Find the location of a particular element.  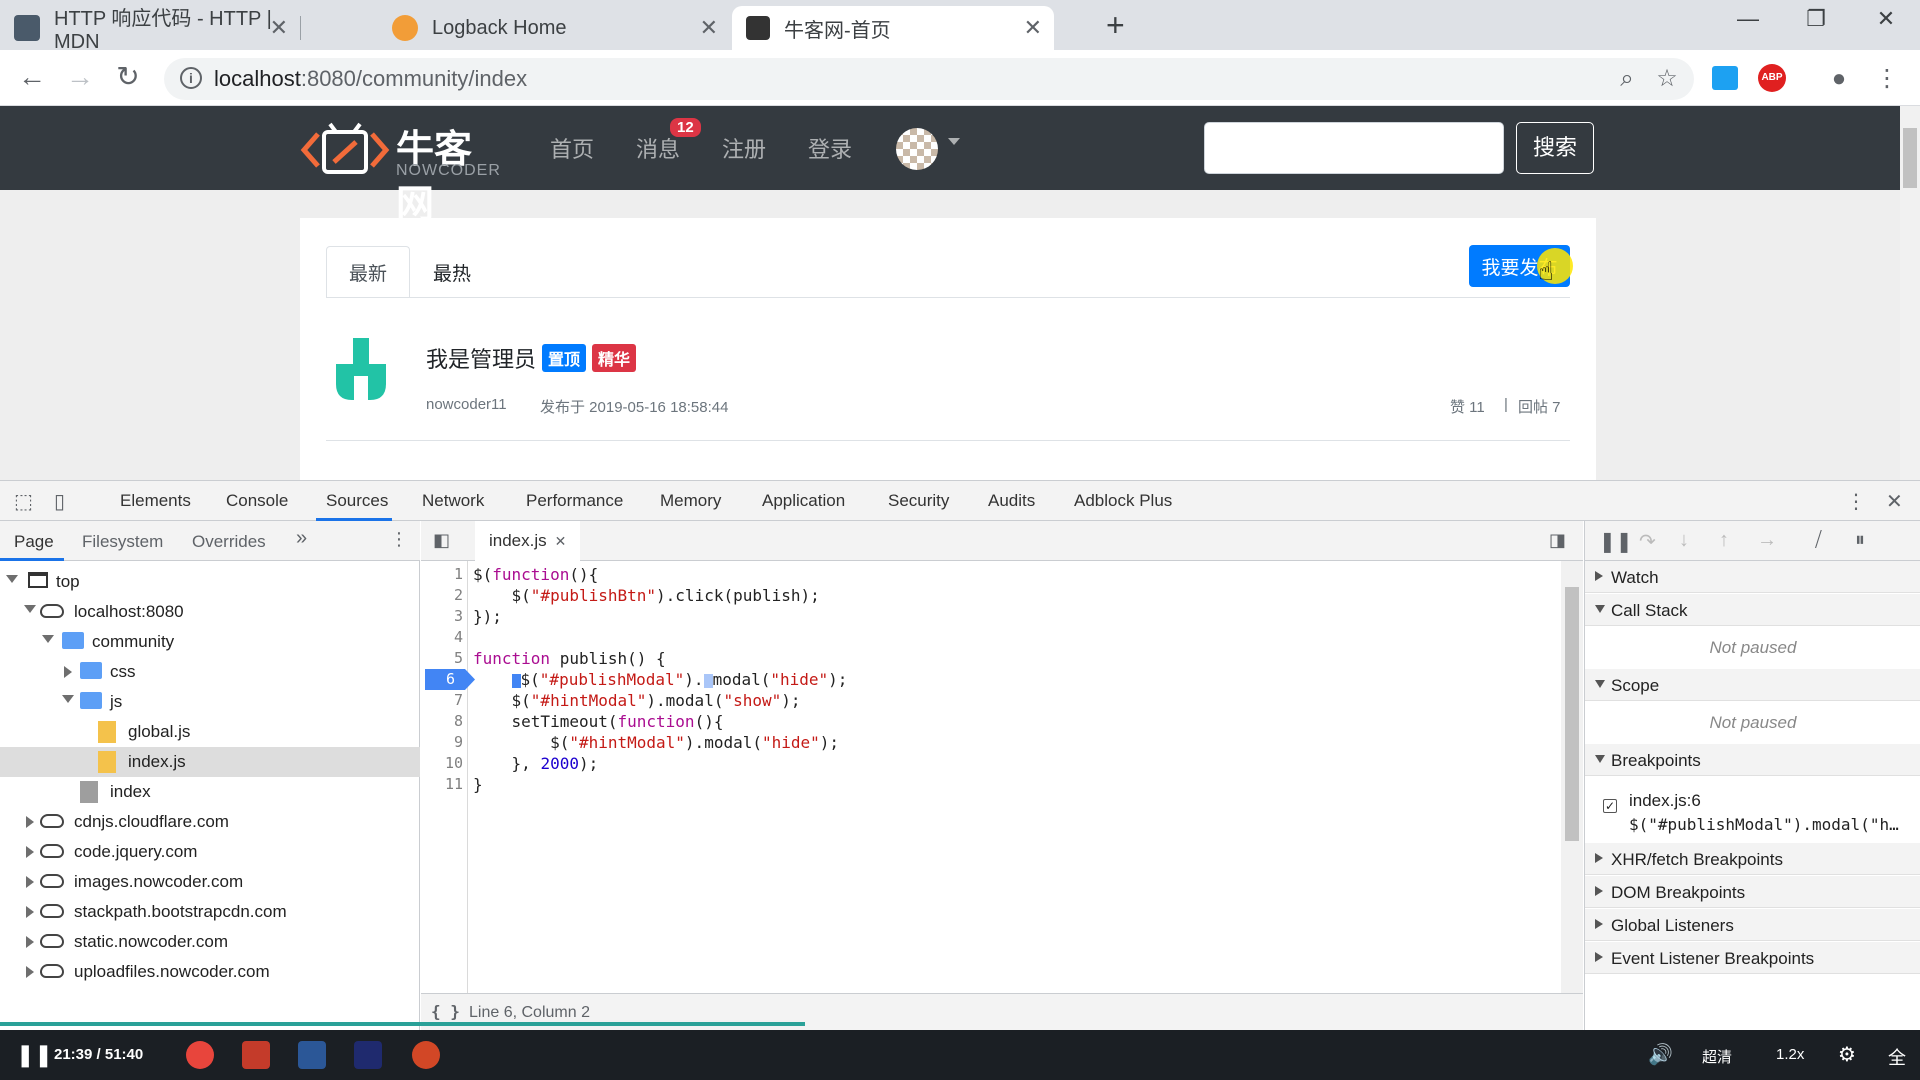

tab-mdn: HTTP 响应代码 - HTTP | MDN ✕ is located at coordinates (150, 29).